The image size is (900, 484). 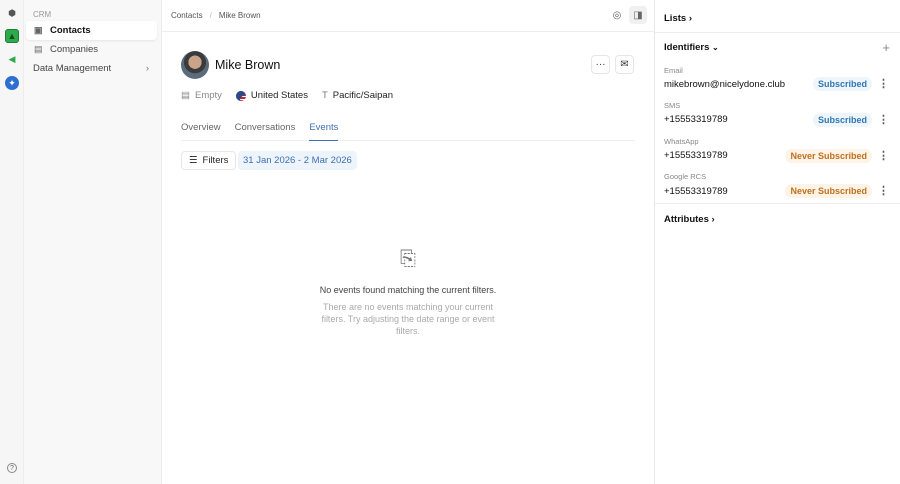 What do you see at coordinates (408, 131) in the screenshot?
I see `tabs: Overview Conversations Events` at bounding box center [408, 131].